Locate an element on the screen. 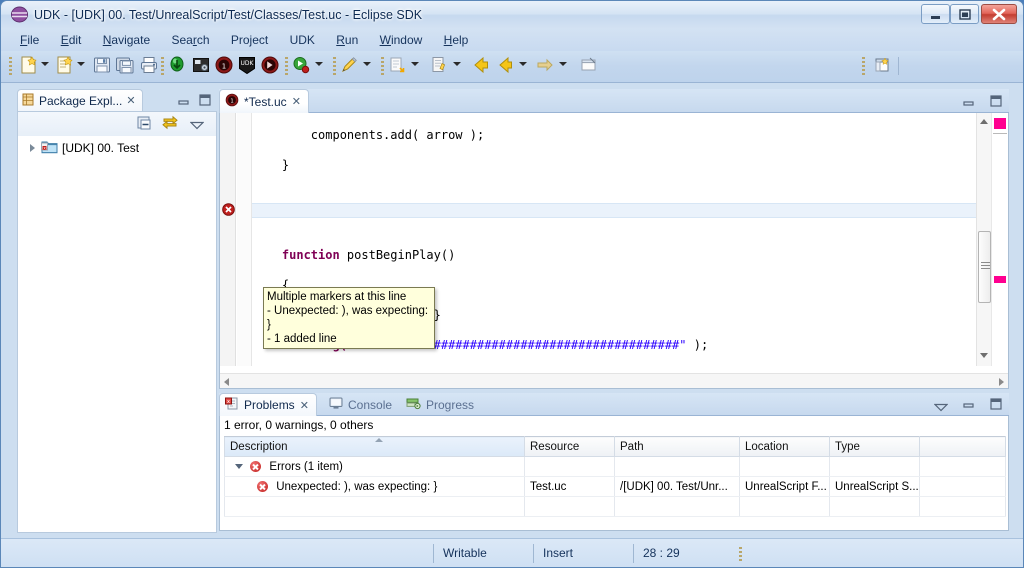 Image resolution: width=1024 pixels, height=568 pixels. link-with-editor-icon is located at coordinates (170, 124).